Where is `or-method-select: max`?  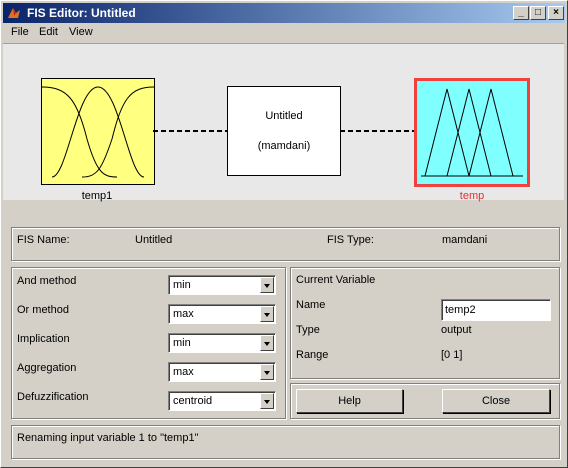
or-method-select: max is located at coordinates (222, 314).